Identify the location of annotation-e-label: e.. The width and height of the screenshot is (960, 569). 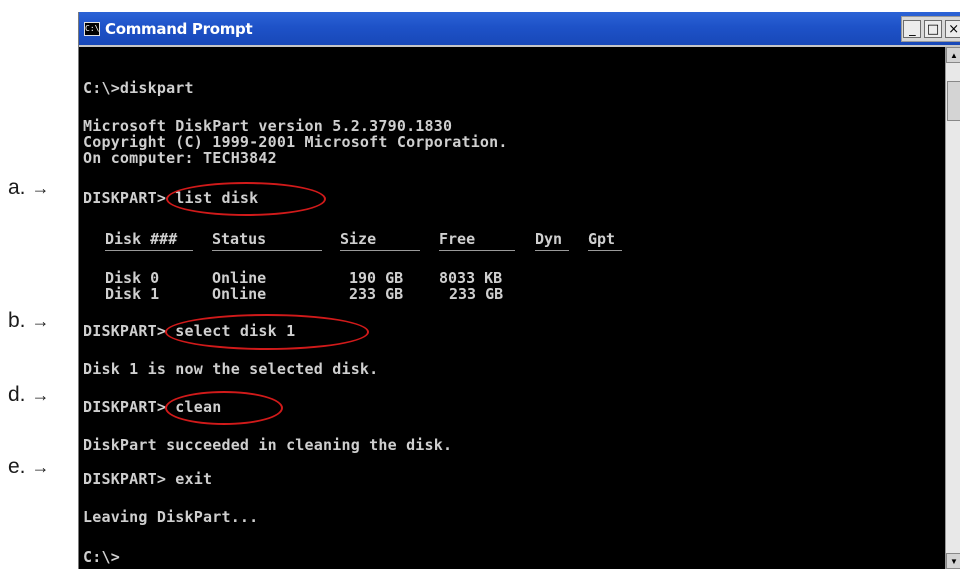
(17, 466).